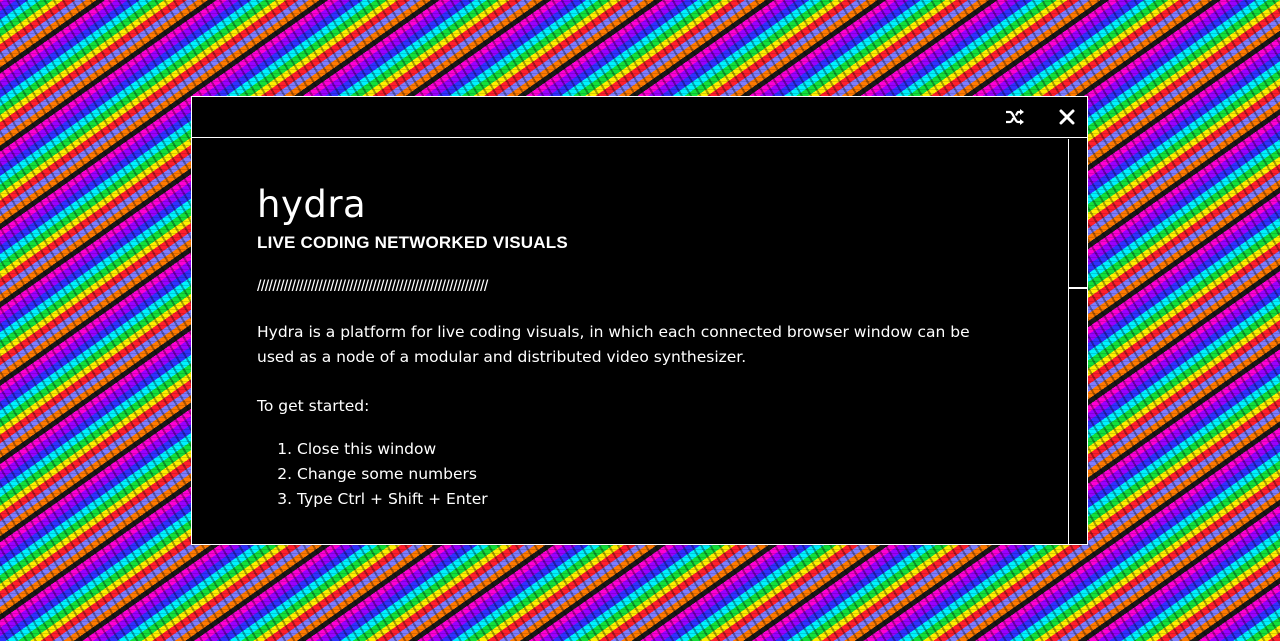  Describe the element at coordinates (639, 117) in the screenshot. I see `modal-header` at that location.